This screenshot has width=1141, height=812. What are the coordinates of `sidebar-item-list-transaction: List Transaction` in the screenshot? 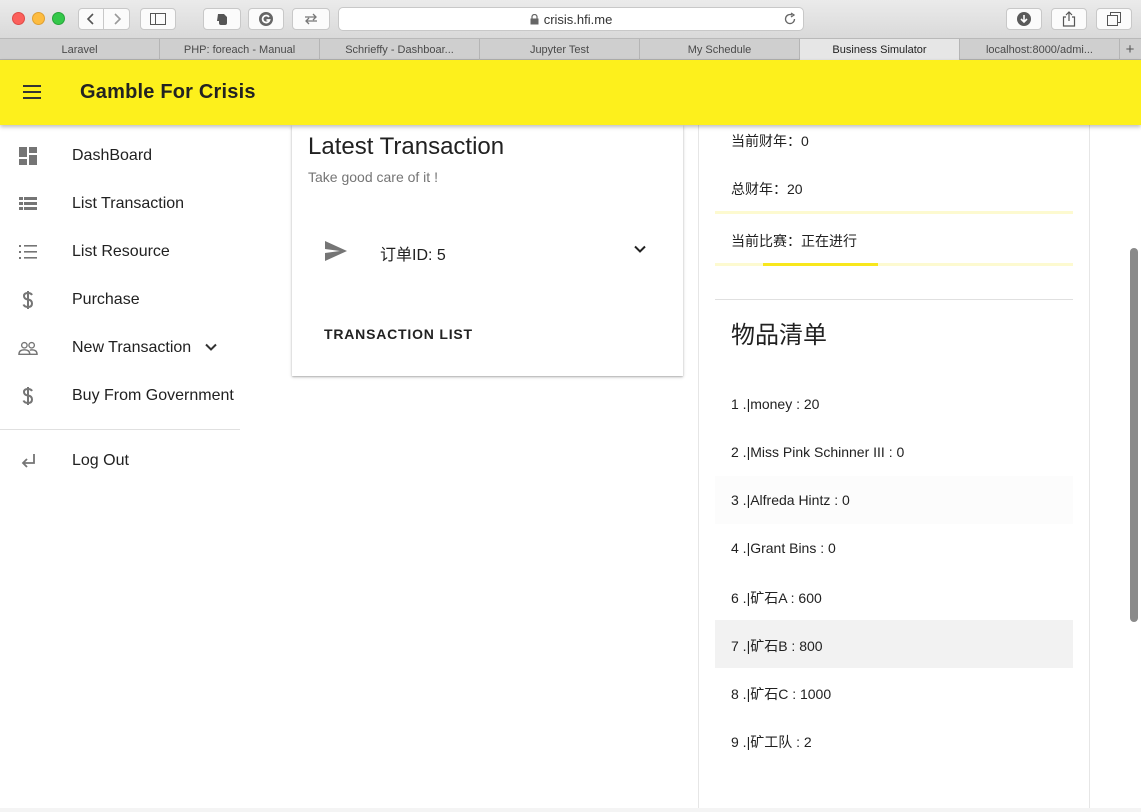 It's located at (120, 204).